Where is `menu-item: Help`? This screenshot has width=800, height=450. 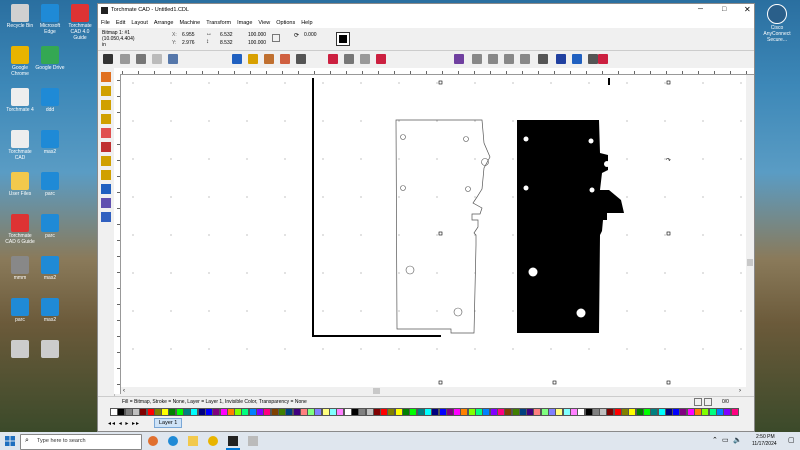 menu-item: Help is located at coordinates (306, 23).